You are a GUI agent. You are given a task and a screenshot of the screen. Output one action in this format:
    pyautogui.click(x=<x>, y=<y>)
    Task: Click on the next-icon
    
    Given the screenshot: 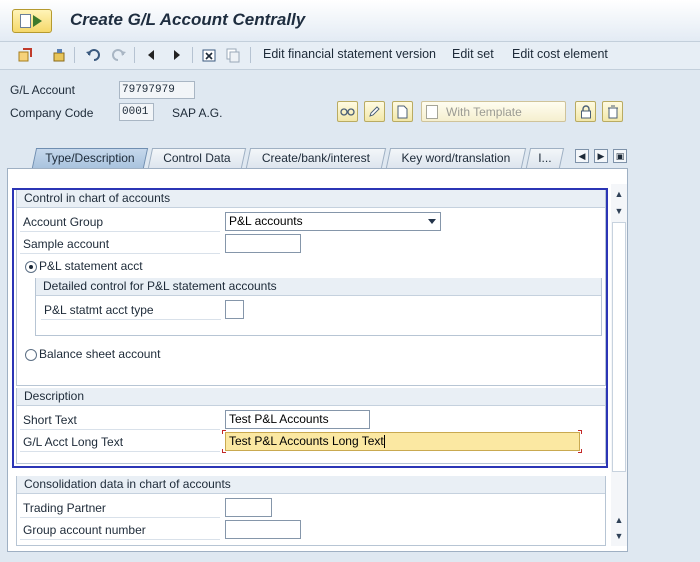 What is the action you would take?
    pyautogui.click(x=177, y=55)
    